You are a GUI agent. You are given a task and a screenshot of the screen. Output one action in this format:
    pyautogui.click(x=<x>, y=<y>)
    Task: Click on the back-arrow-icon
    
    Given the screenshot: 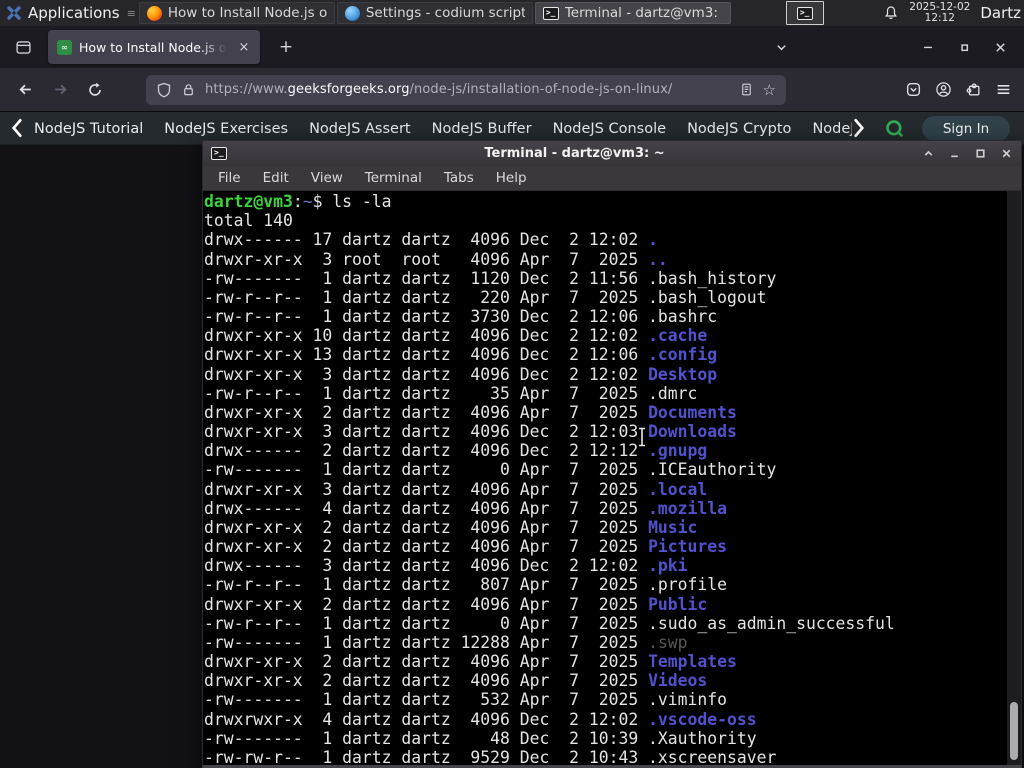 What is the action you would take?
    pyautogui.click(x=24, y=89)
    